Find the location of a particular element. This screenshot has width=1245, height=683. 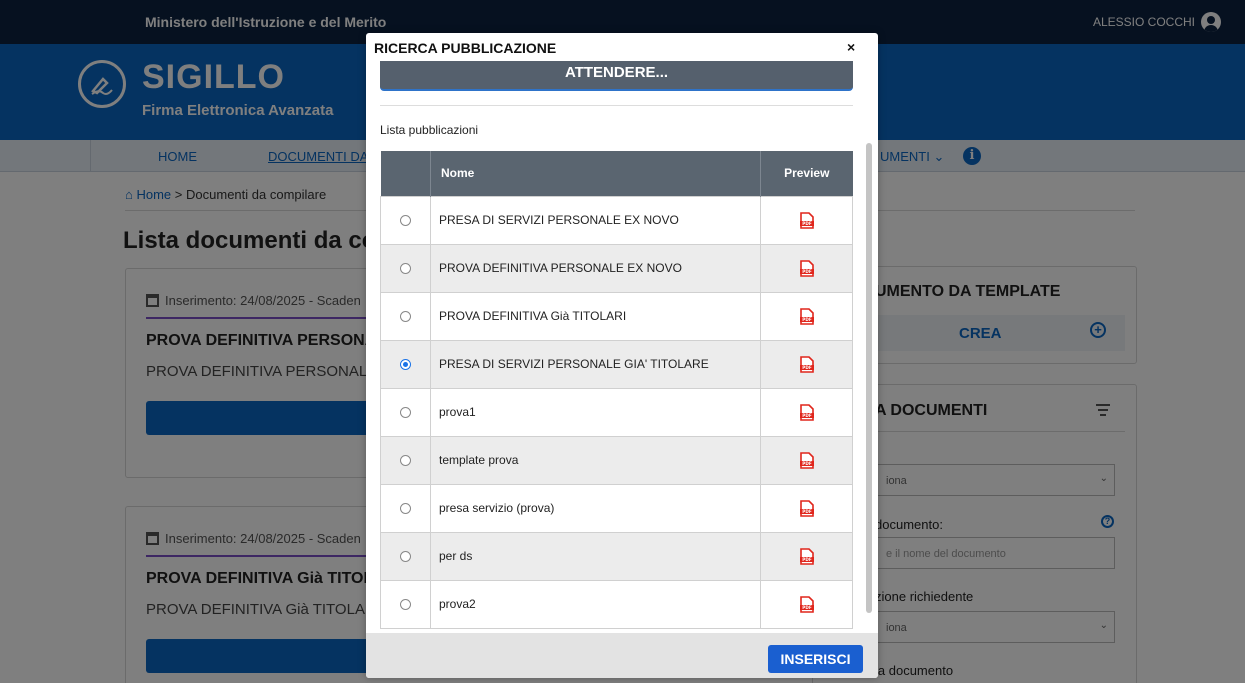

table-row: PRESA DI SERVIZI PERSONALE EX NOVO PDF is located at coordinates (616, 220).